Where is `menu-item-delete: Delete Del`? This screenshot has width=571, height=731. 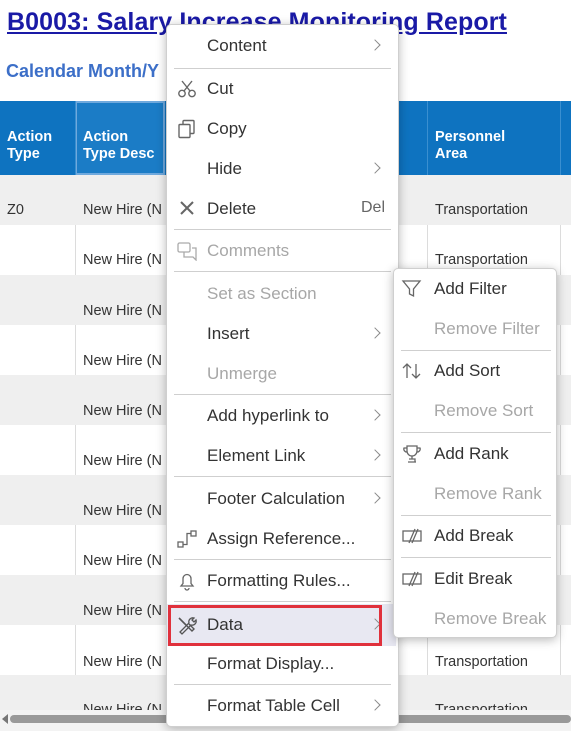
menu-item-delete: Delete Del is located at coordinates (282, 209).